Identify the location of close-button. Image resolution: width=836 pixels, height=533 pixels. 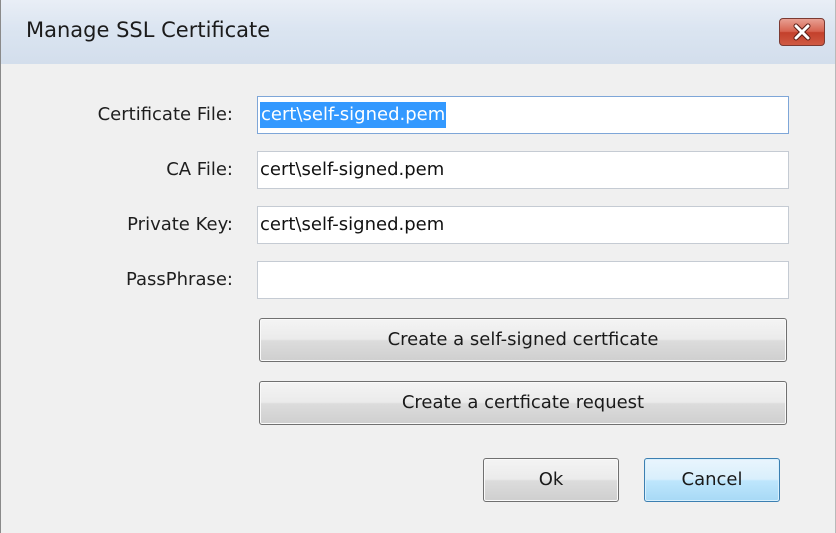
(802, 32).